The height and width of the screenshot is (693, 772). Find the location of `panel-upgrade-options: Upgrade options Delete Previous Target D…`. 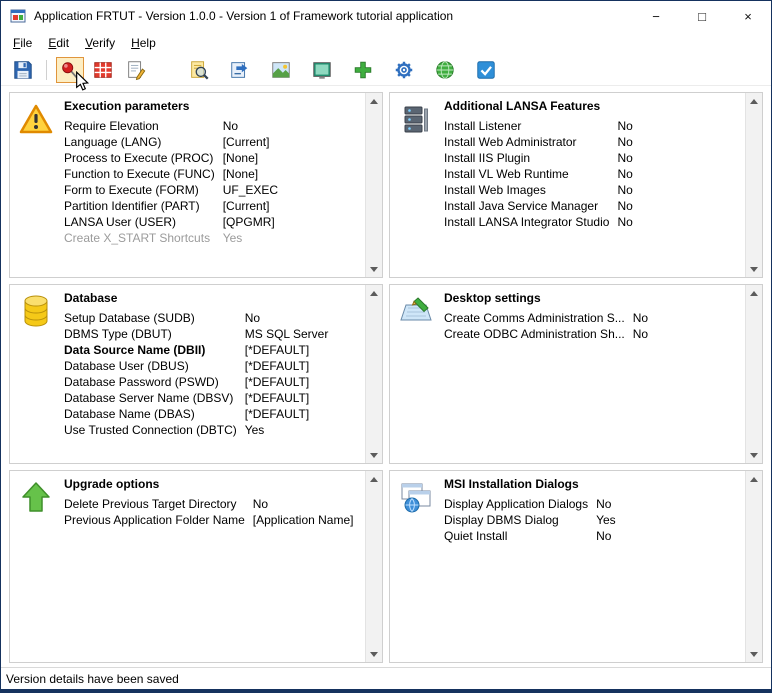

panel-upgrade-options: Upgrade options Delete Previous Target D… is located at coordinates (196, 566).